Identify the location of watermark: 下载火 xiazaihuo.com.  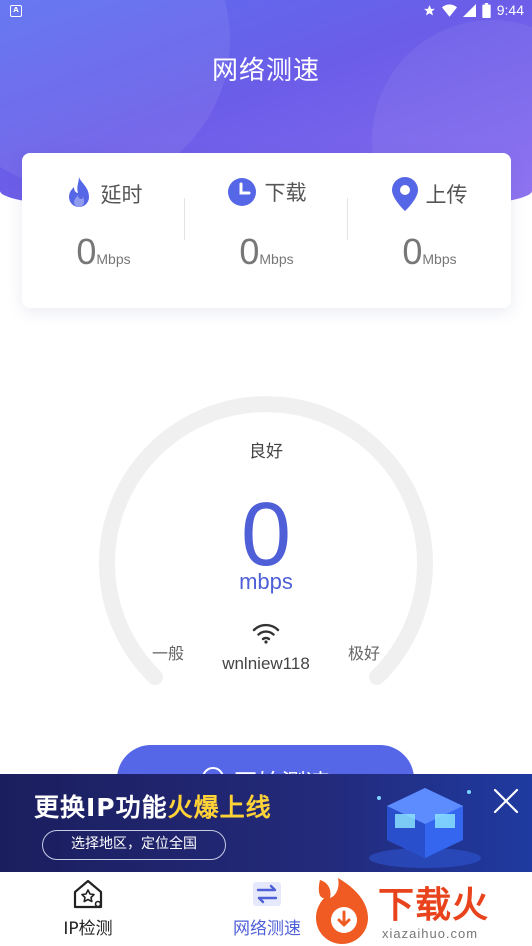
(422, 910).